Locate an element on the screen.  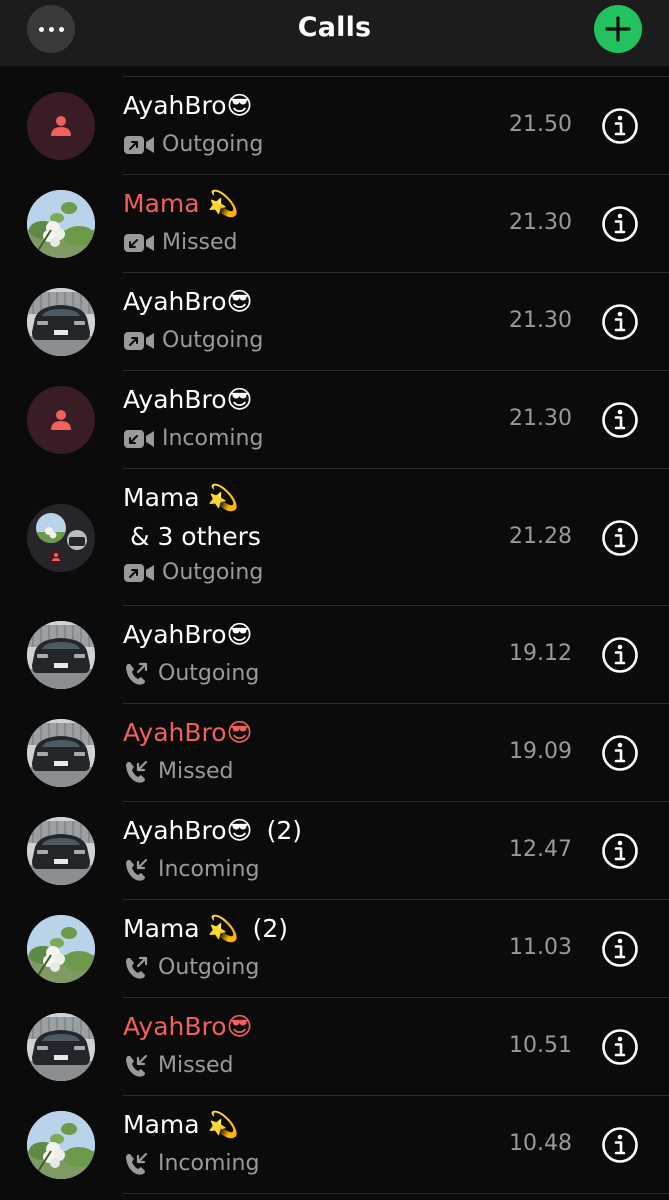
divider is located at coordinates (396, 1193).